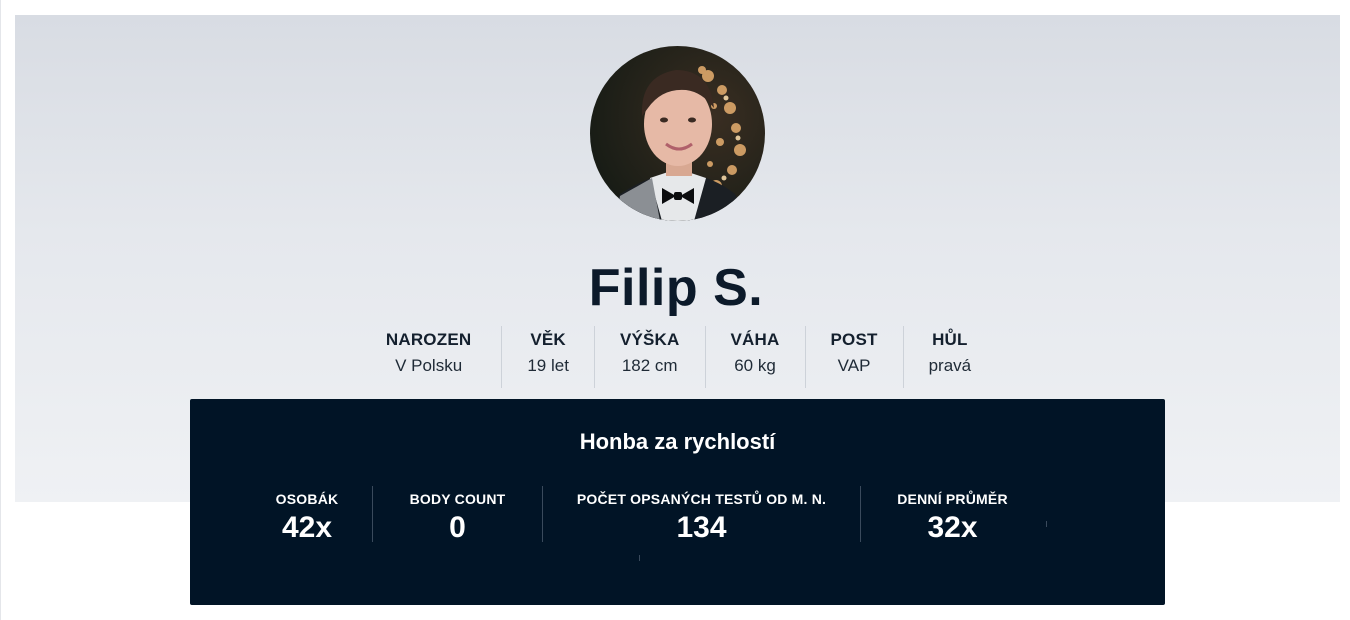  What do you see at coordinates (457, 527) in the screenshot?
I see `stat-value: 0` at bounding box center [457, 527].